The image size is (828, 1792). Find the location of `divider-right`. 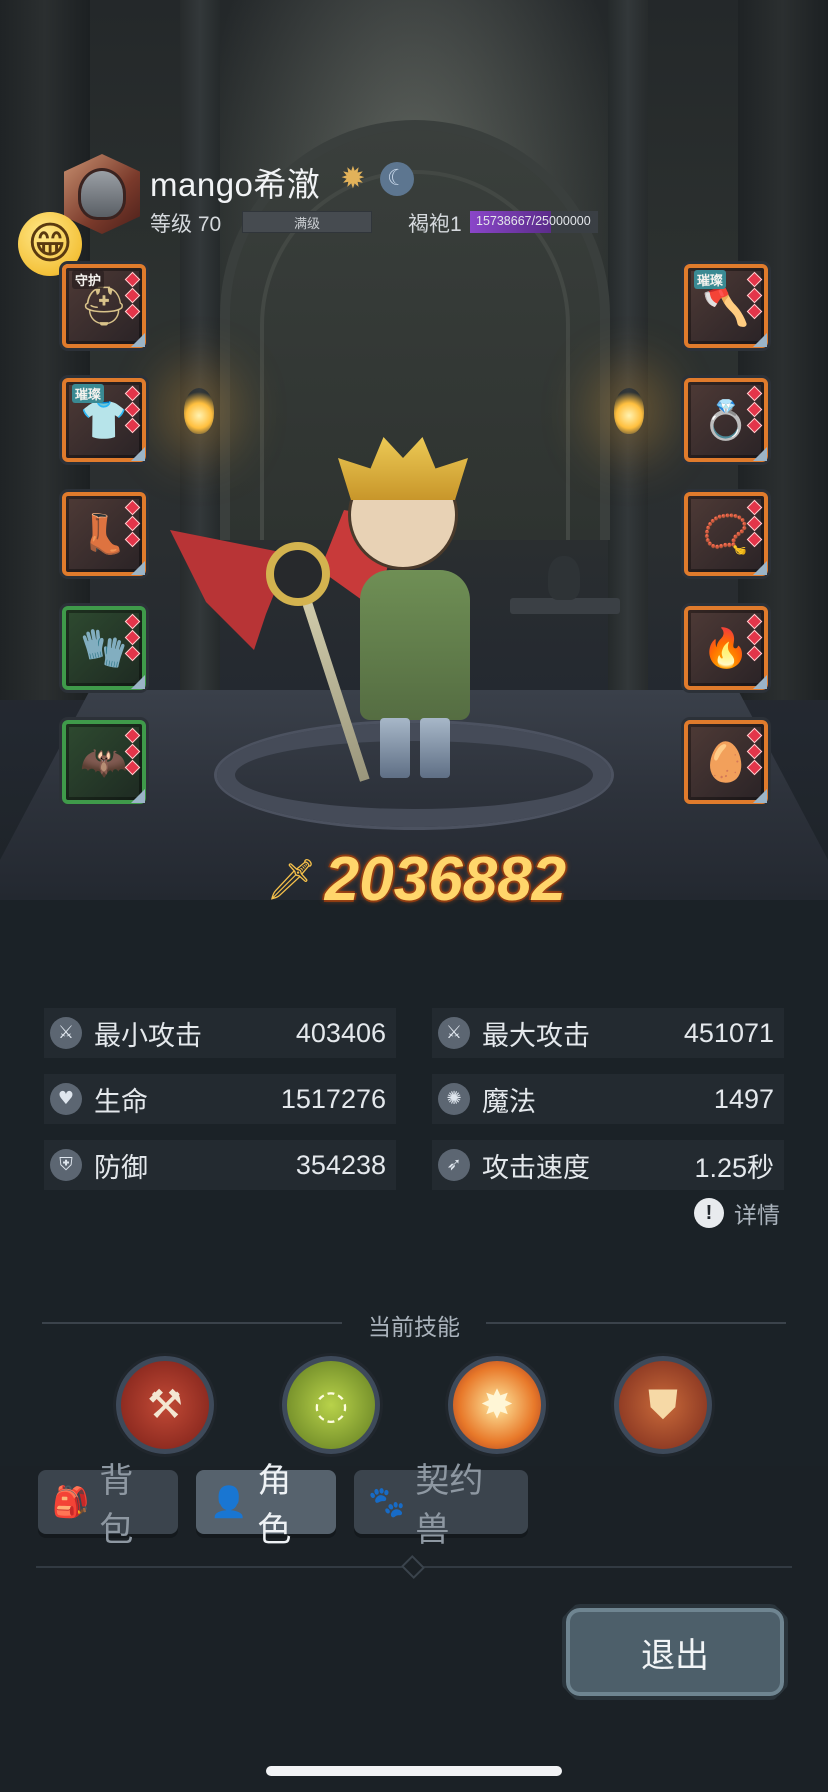

divider-right is located at coordinates (636, 1323).